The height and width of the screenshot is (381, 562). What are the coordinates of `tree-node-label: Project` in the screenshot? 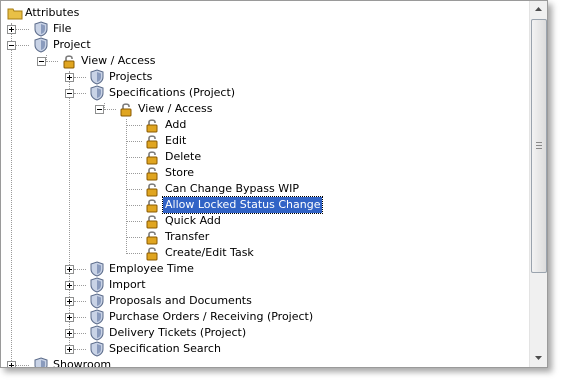 It's located at (72, 44).